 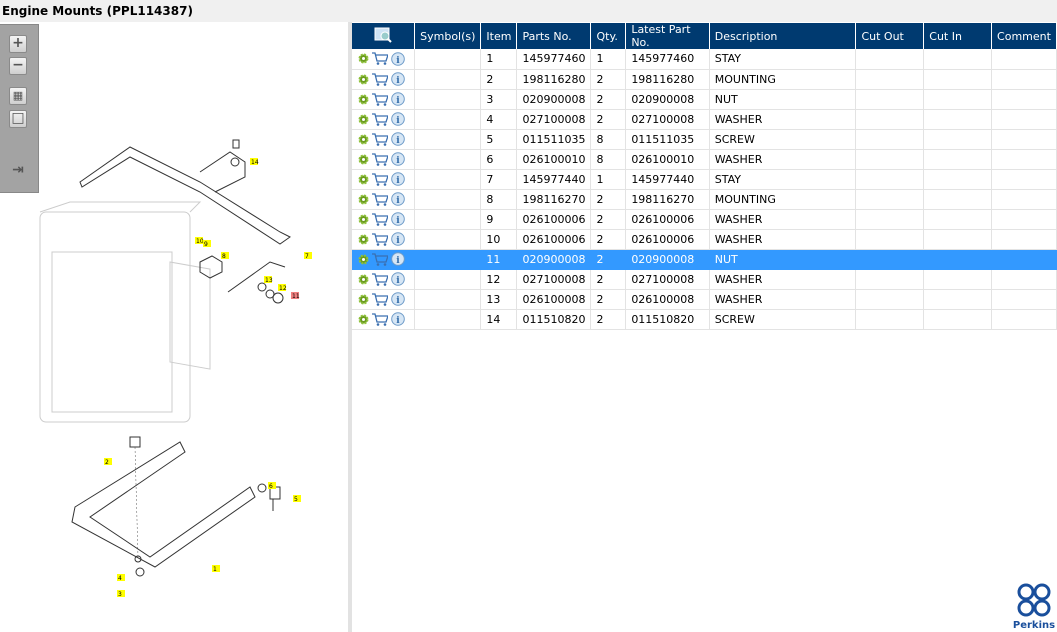 What do you see at coordinates (704, 119) in the screenshot?
I see `table-row: i 4 027100008 2 027100008 WASHER` at bounding box center [704, 119].